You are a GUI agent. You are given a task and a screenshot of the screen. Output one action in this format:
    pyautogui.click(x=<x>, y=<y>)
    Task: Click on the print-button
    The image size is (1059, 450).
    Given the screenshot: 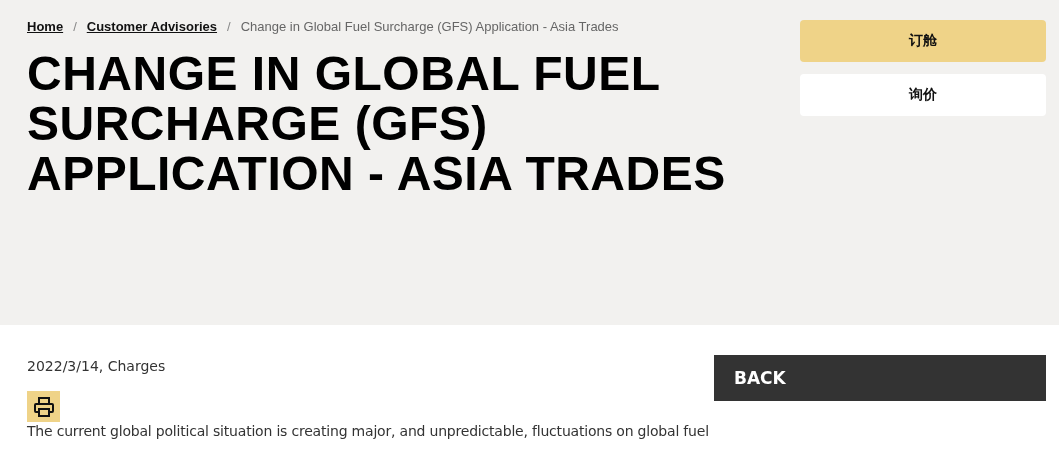 What is the action you would take?
    pyautogui.click(x=43, y=406)
    